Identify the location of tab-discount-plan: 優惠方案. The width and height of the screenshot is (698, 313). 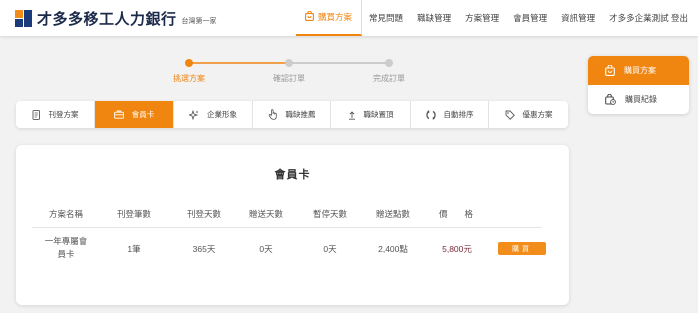
(528, 114).